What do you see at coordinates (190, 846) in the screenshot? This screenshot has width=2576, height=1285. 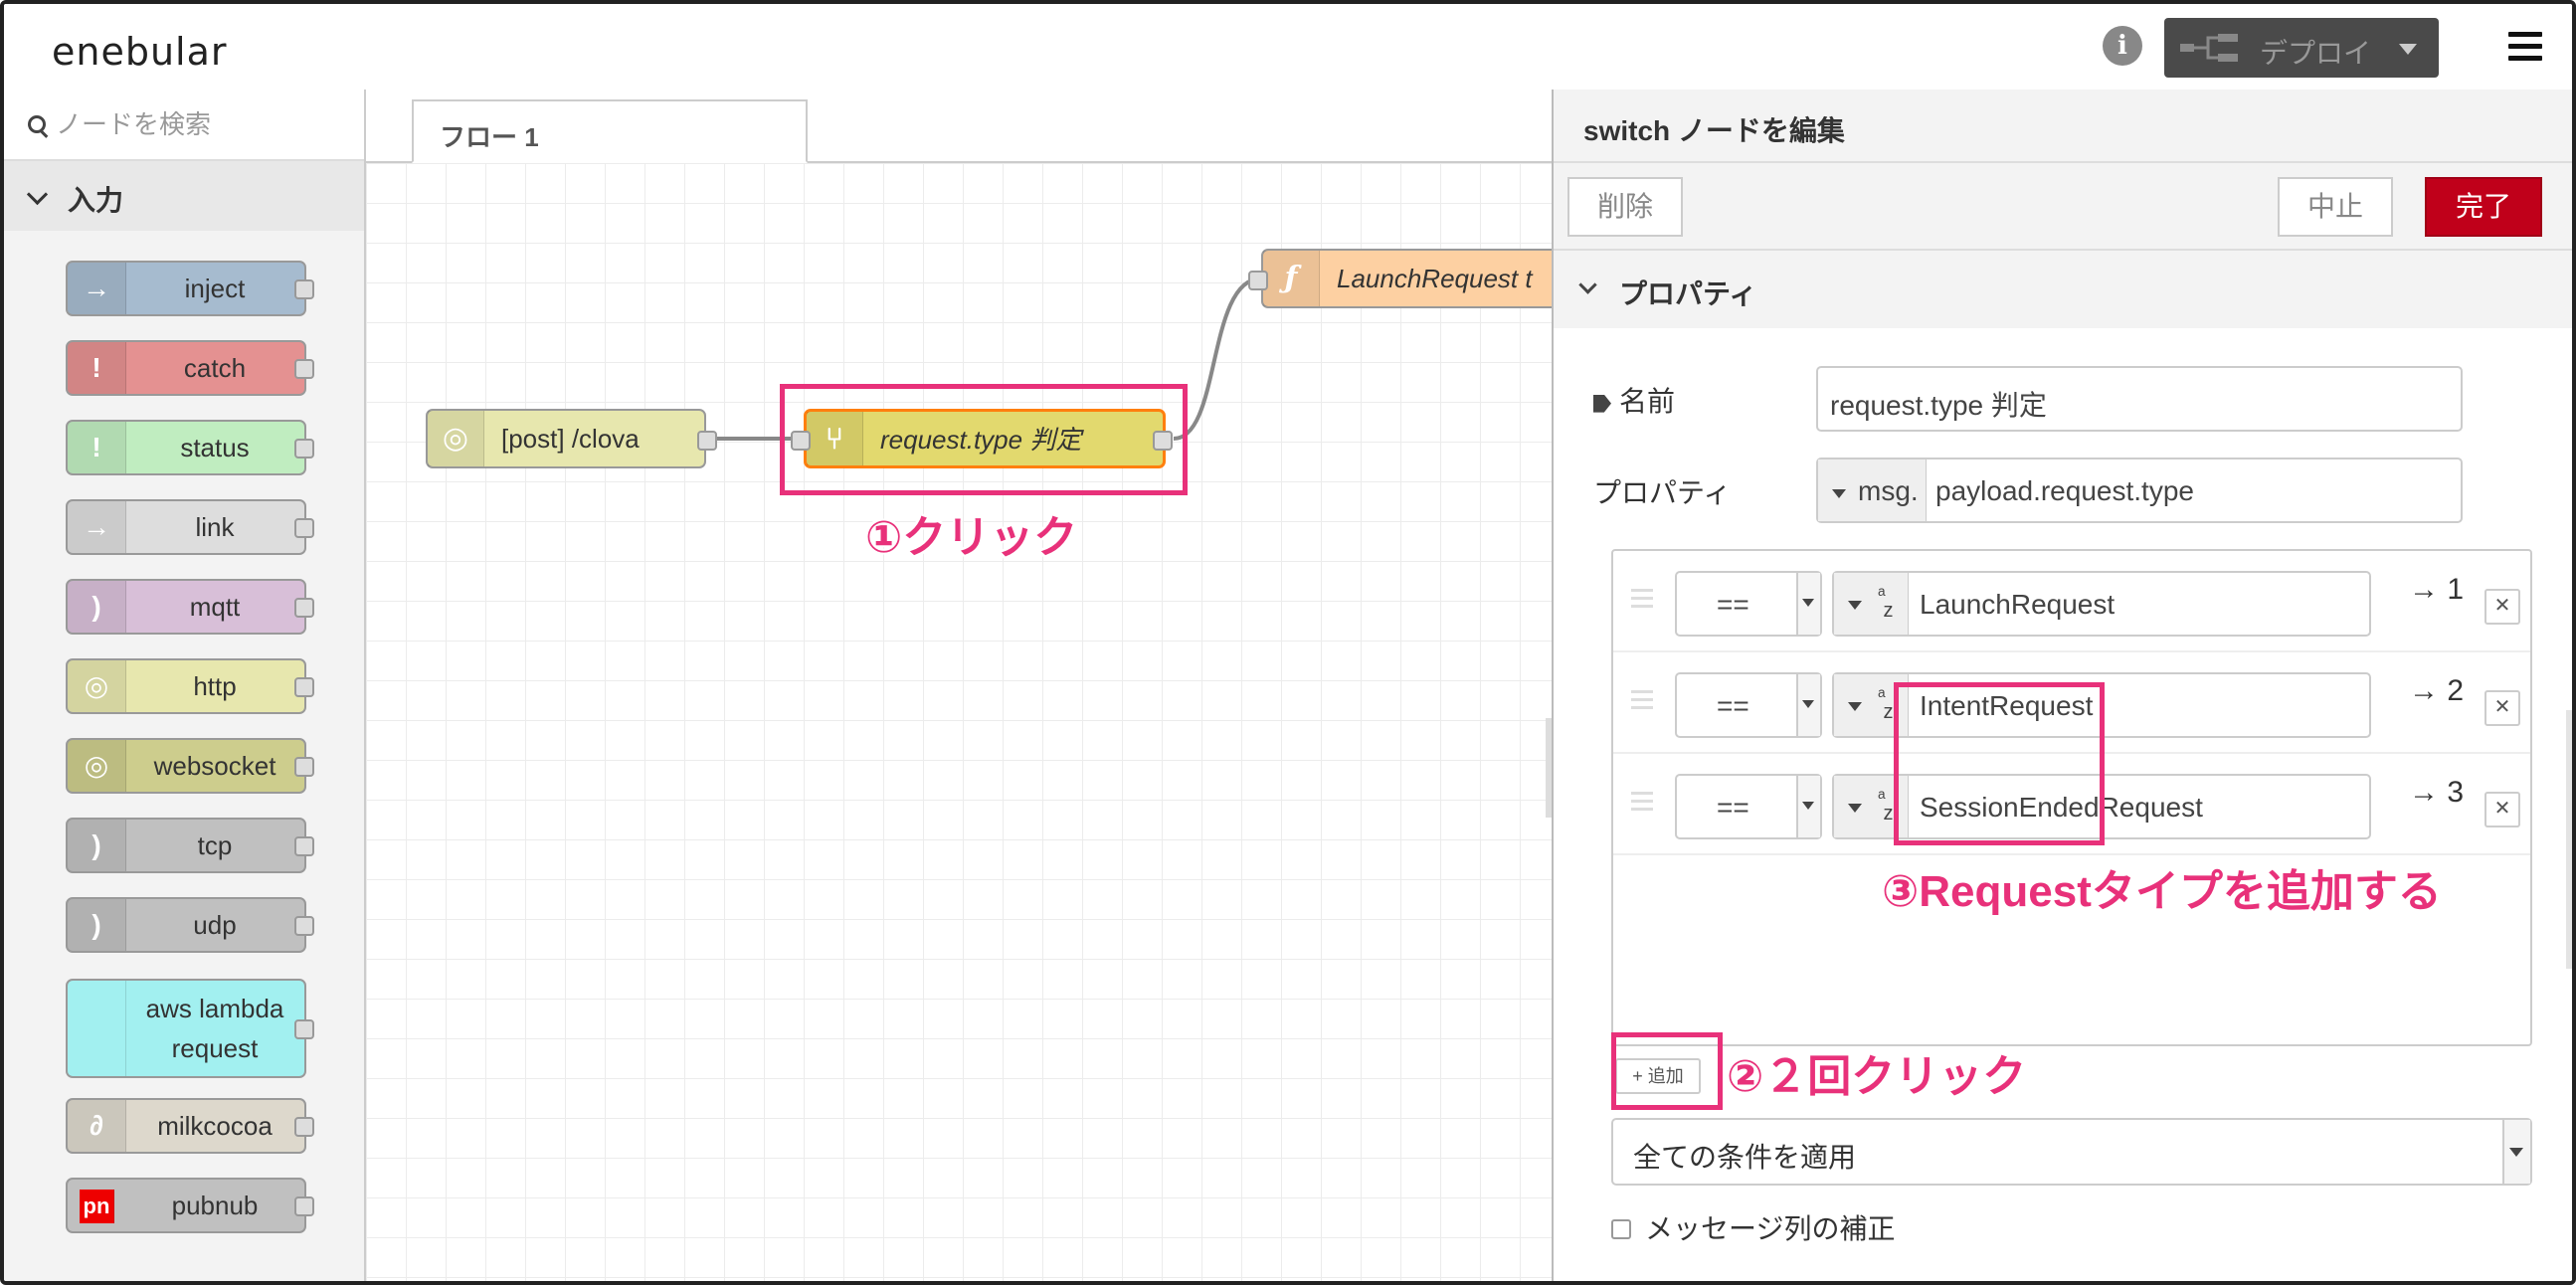 I see `palette-node-tcp: ) tcp` at bounding box center [190, 846].